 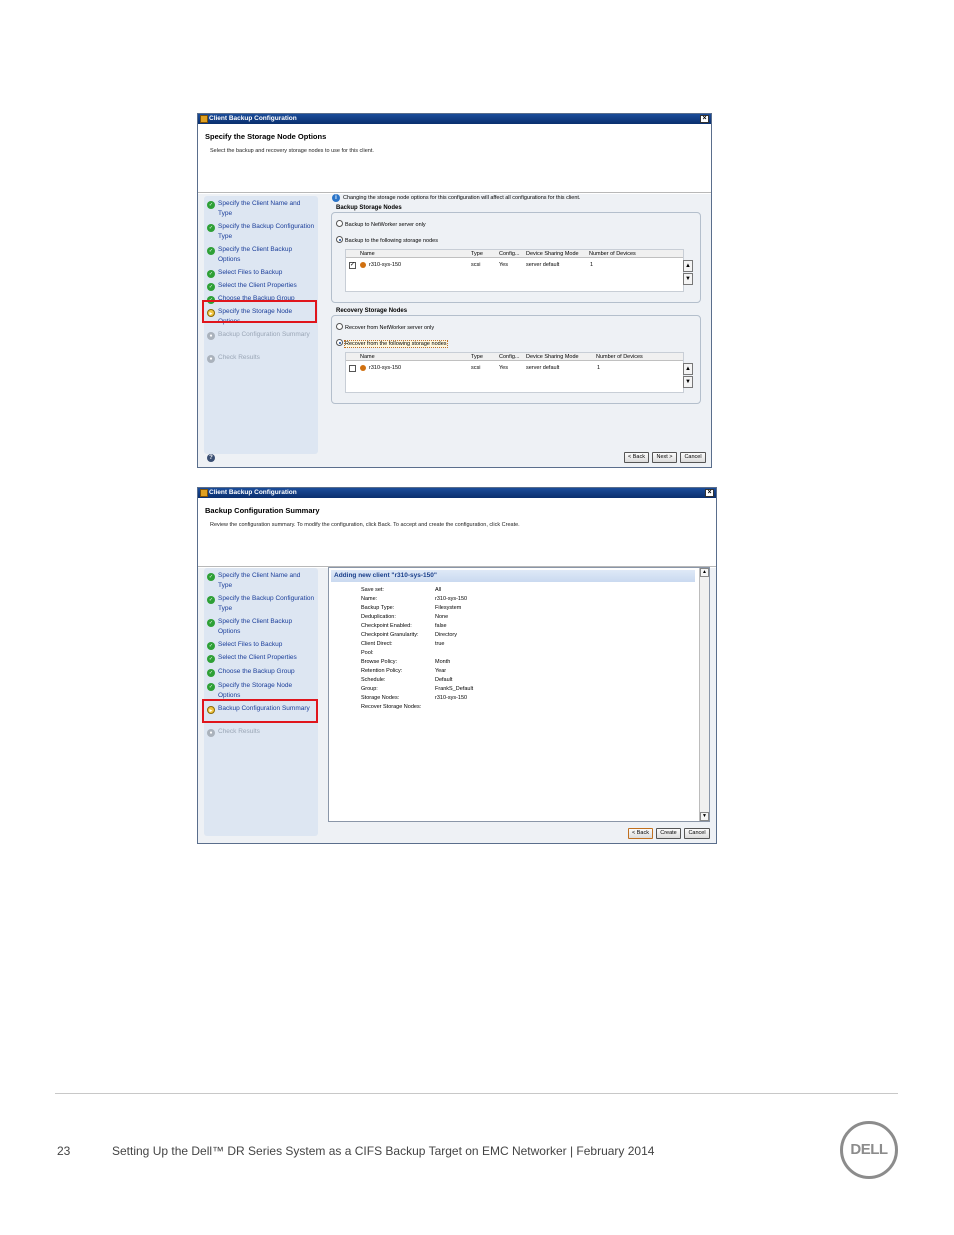 I want to click on table-row: r310-sys-150 scsi Yes server default 1, so click(x=514, y=368).